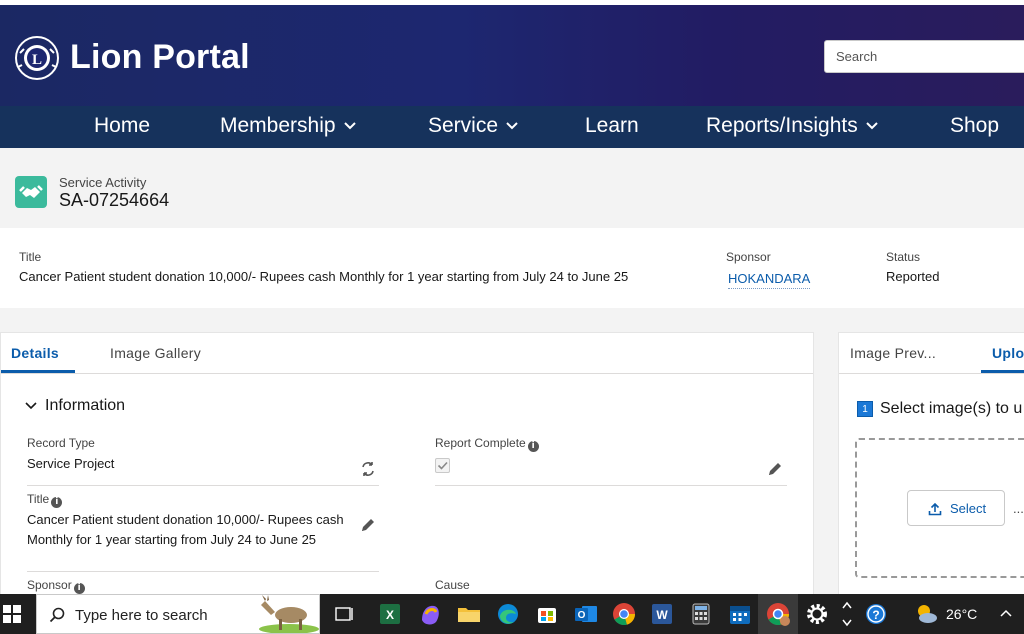  Describe the element at coordinates (865, 409) in the screenshot. I see `step-number-badge: 1` at that location.